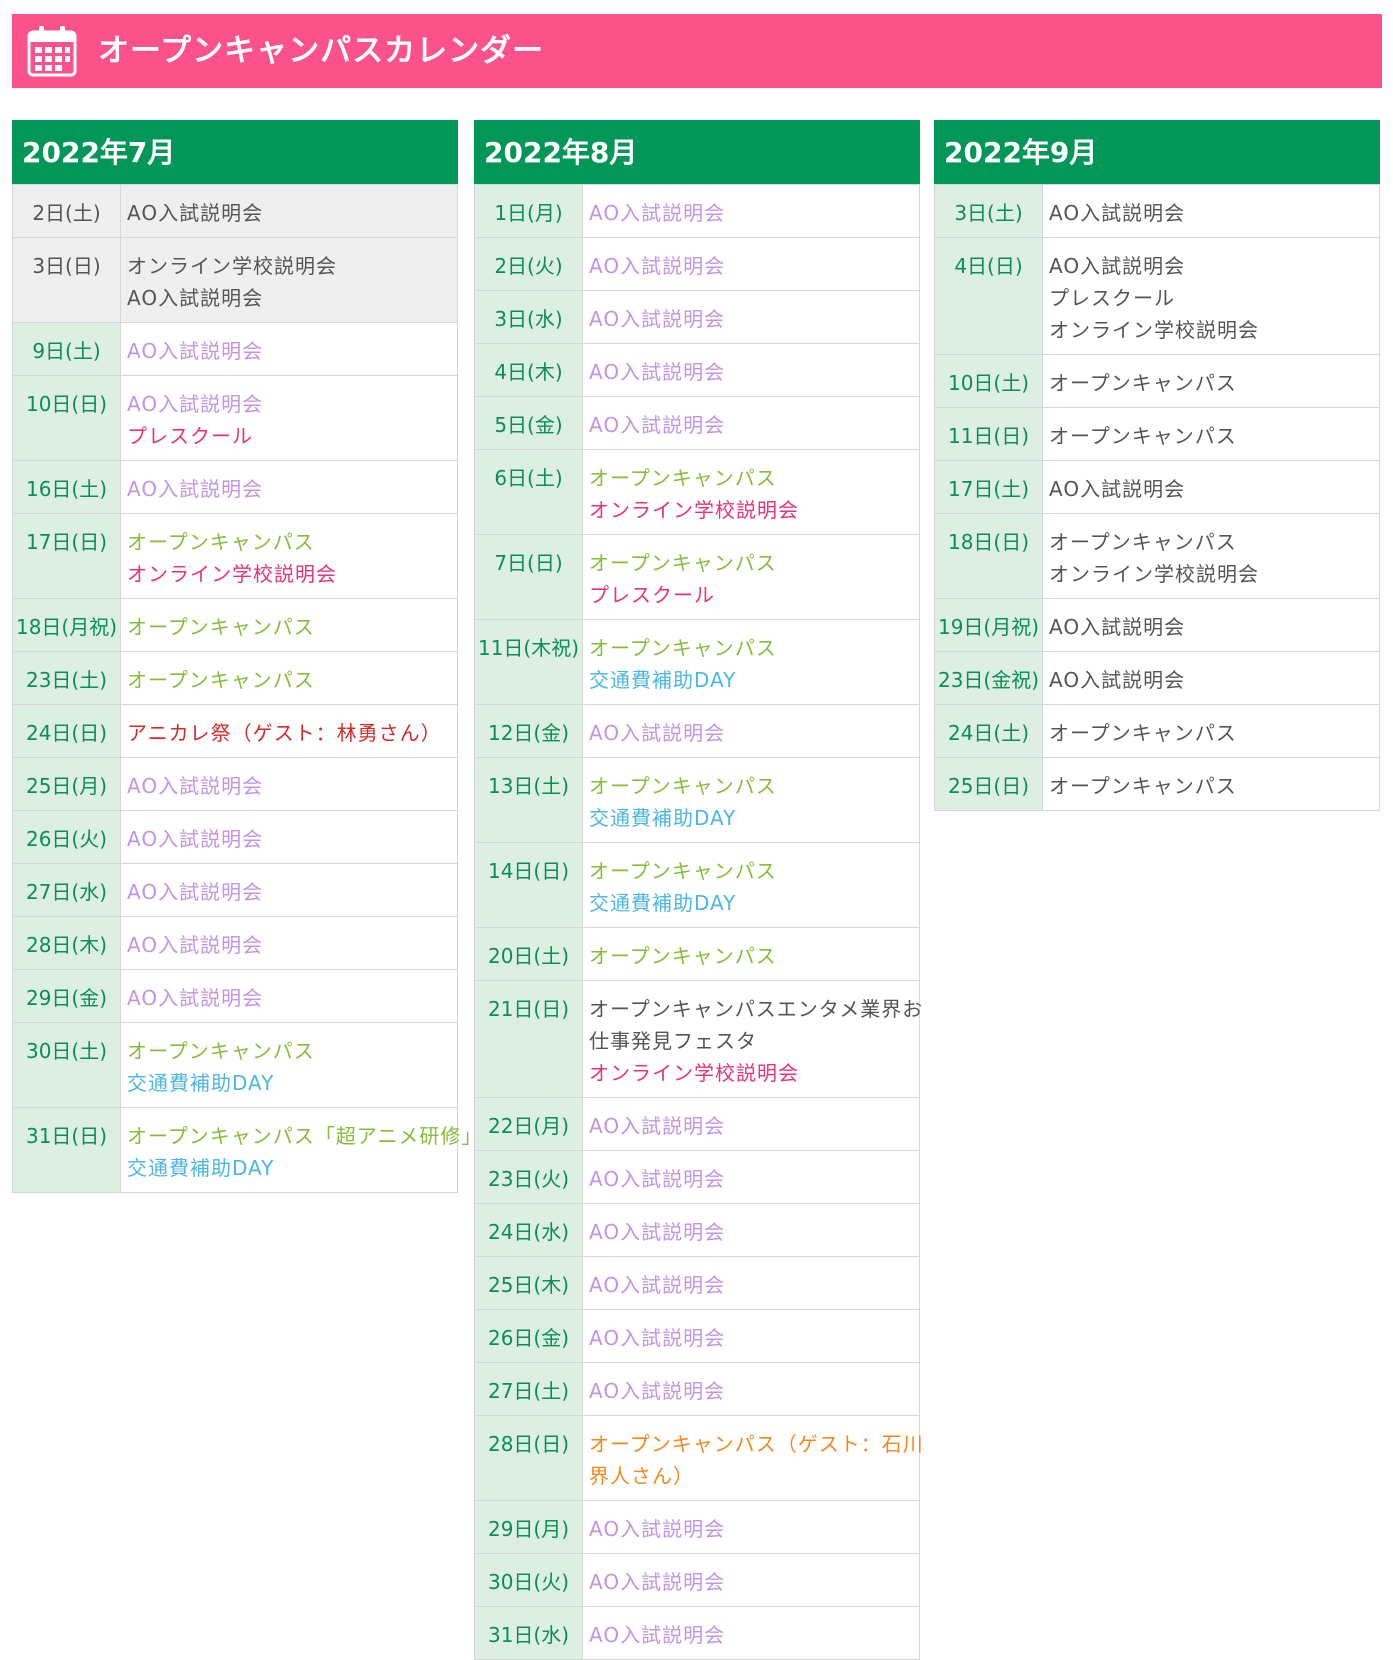 The image size is (1393, 1660). Describe the element at coordinates (66, 678) in the screenshot. I see `date-cell: 23日(土)` at that location.